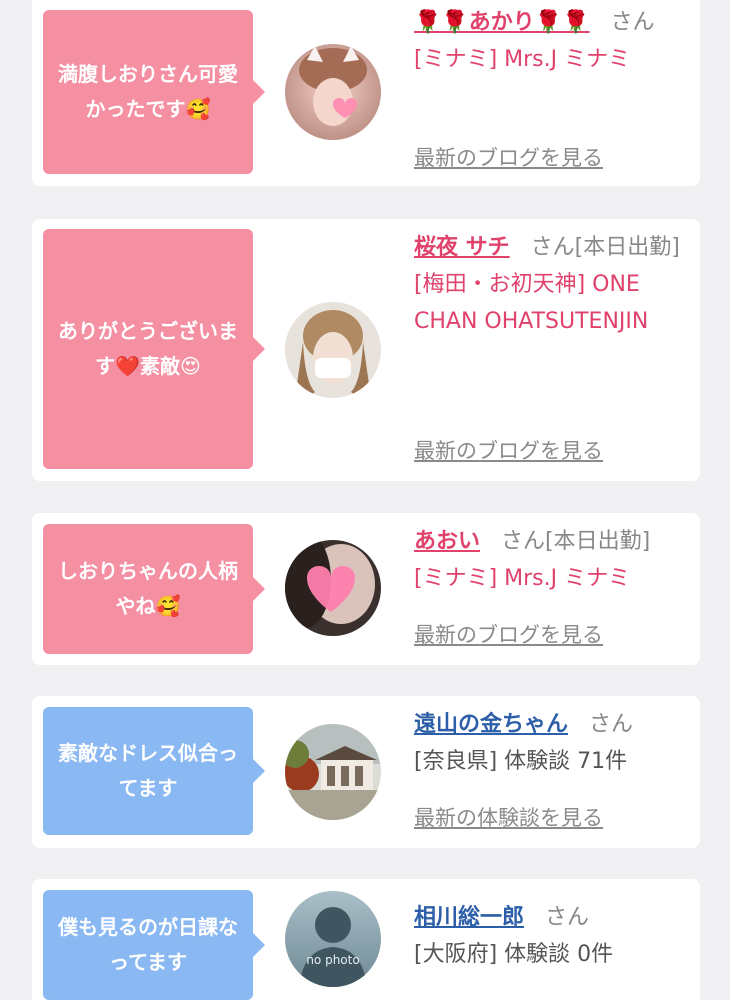 This screenshot has height=1000, width=730. What do you see at coordinates (154, 945) in the screenshot?
I see `comment-bubble: 僕も見るのが日課なってます` at bounding box center [154, 945].